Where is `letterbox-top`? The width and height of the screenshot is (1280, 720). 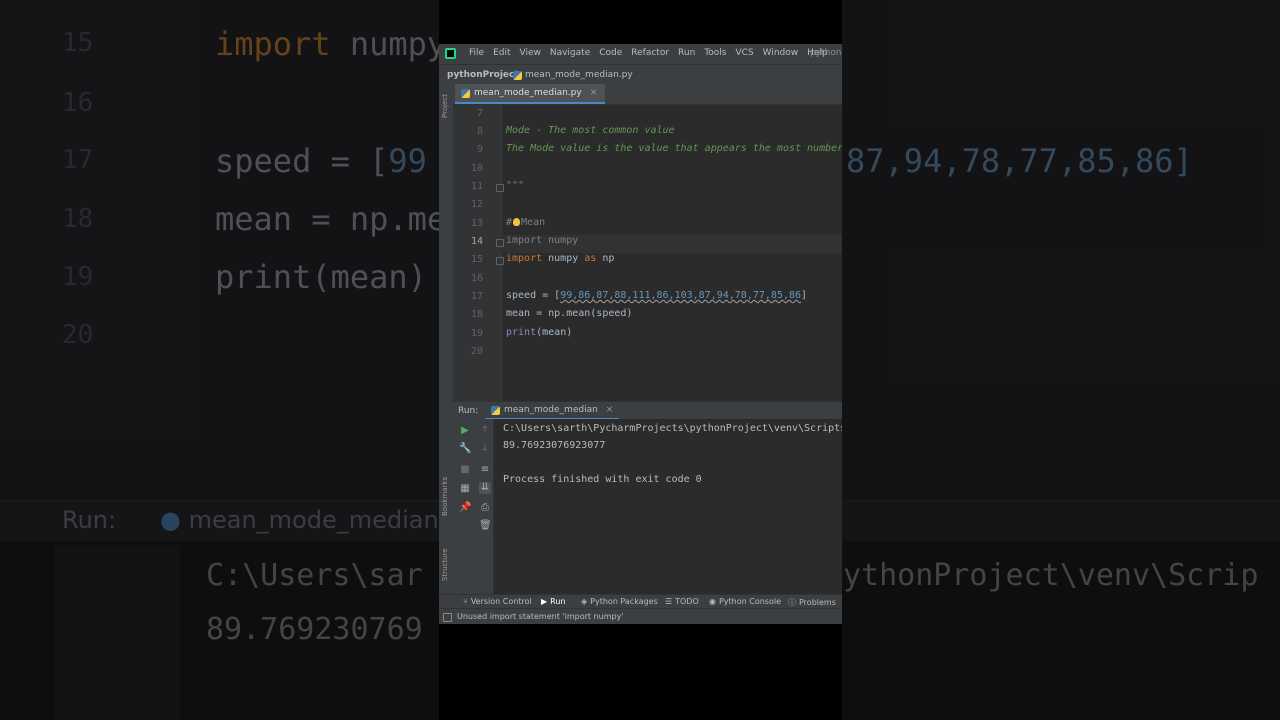 letterbox-top is located at coordinates (640, 22).